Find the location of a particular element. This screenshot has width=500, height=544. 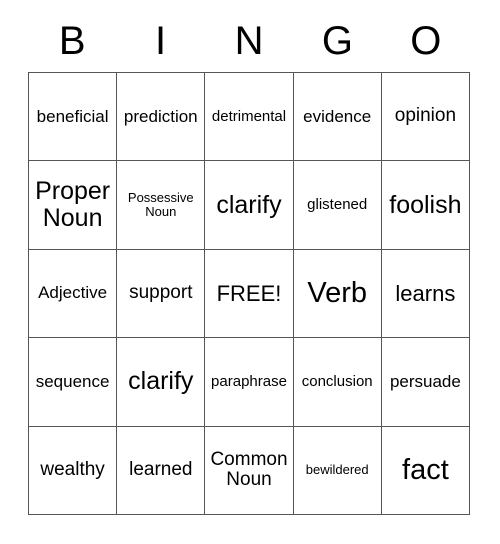

bingo-cell-label: FREE! is located at coordinates (249, 293).